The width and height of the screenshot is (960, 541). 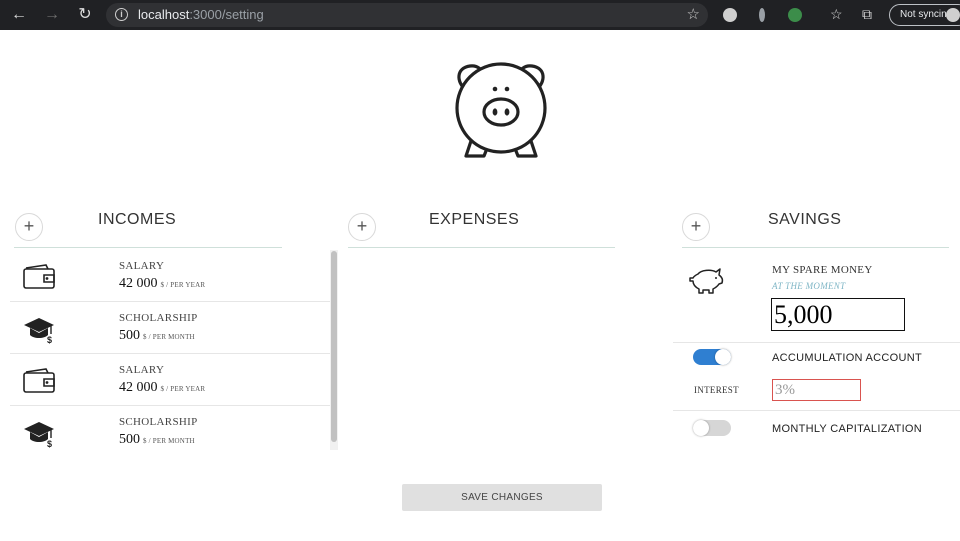 What do you see at coordinates (19, 15) in the screenshot?
I see `back-icon: ←` at bounding box center [19, 15].